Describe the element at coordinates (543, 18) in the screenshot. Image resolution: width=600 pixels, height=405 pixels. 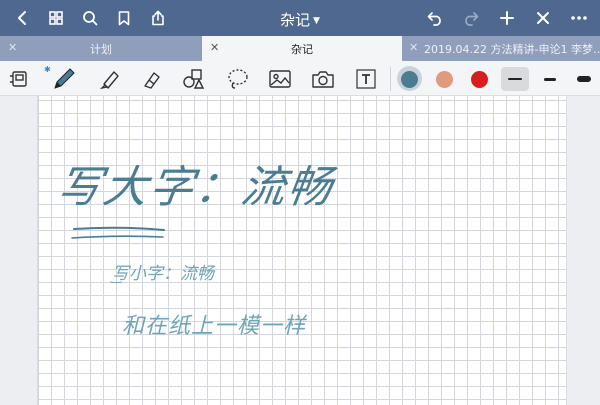
I see `close-icon` at that location.